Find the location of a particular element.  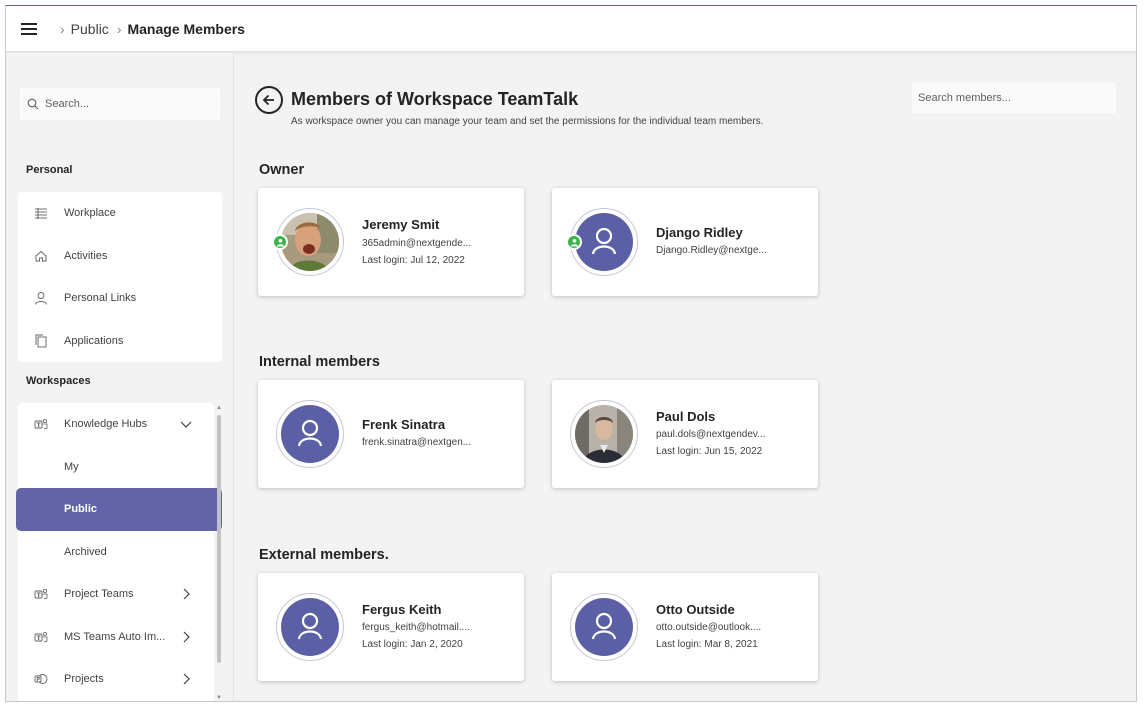

sidebar-item-project-teams: T Project Teams is located at coordinates (116, 594).